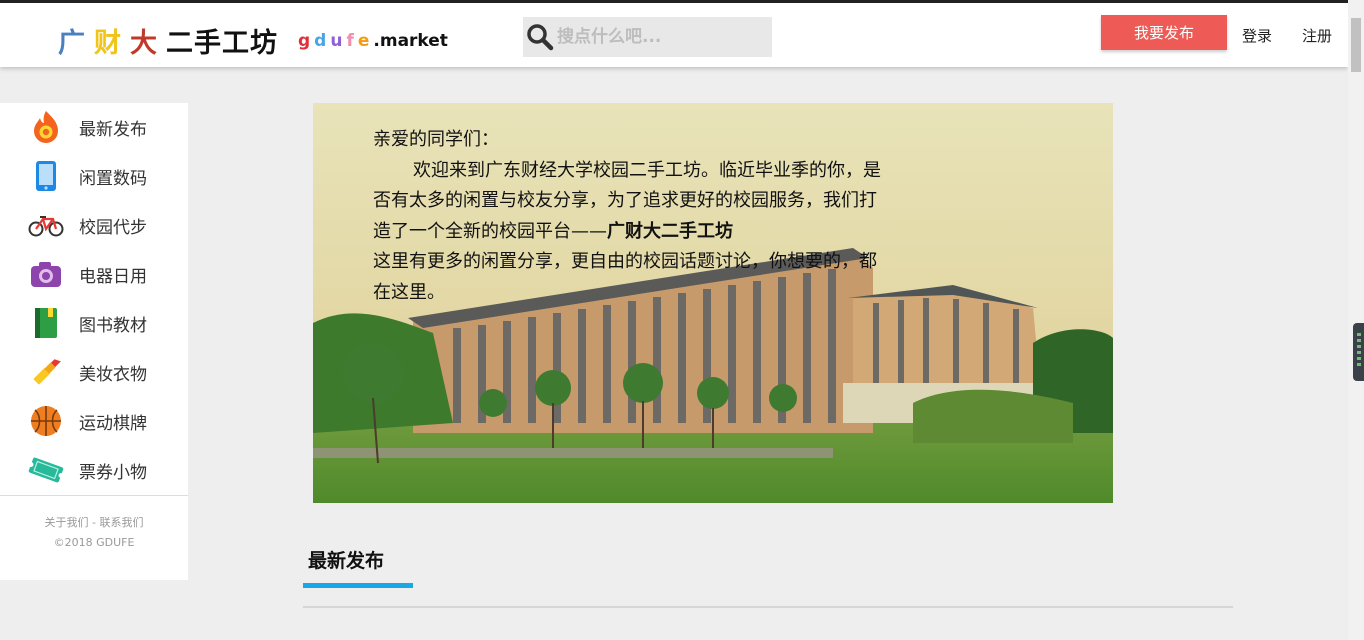  Describe the element at coordinates (670, 231) in the screenshot. I see `welcome-platform-name: 广财大二手工坊` at that location.